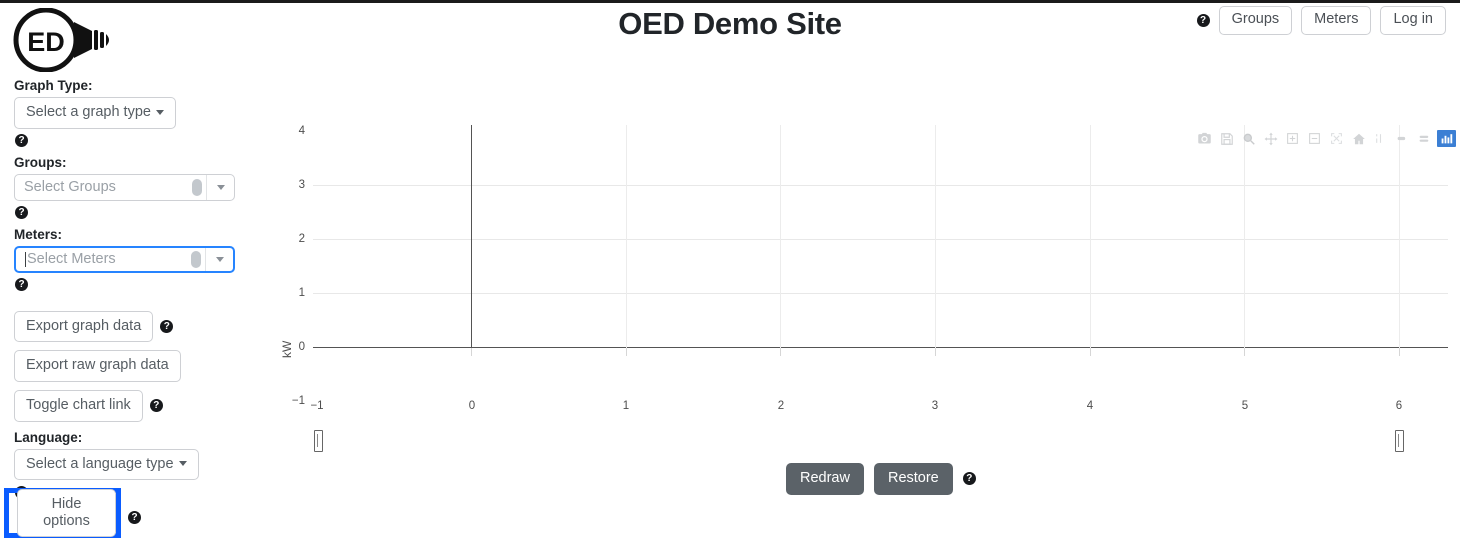 Image resolution: width=1460 pixels, height=542 pixels. What do you see at coordinates (935, 236) in the screenshot?
I see `gridline-x3` at bounding box center [935, 236].